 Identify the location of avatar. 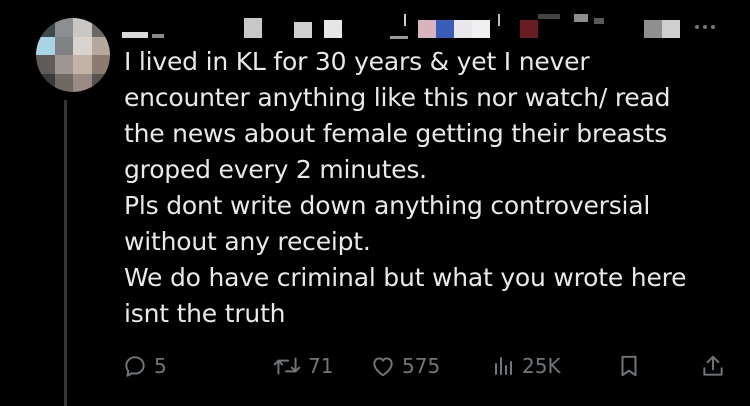
(73, 55).